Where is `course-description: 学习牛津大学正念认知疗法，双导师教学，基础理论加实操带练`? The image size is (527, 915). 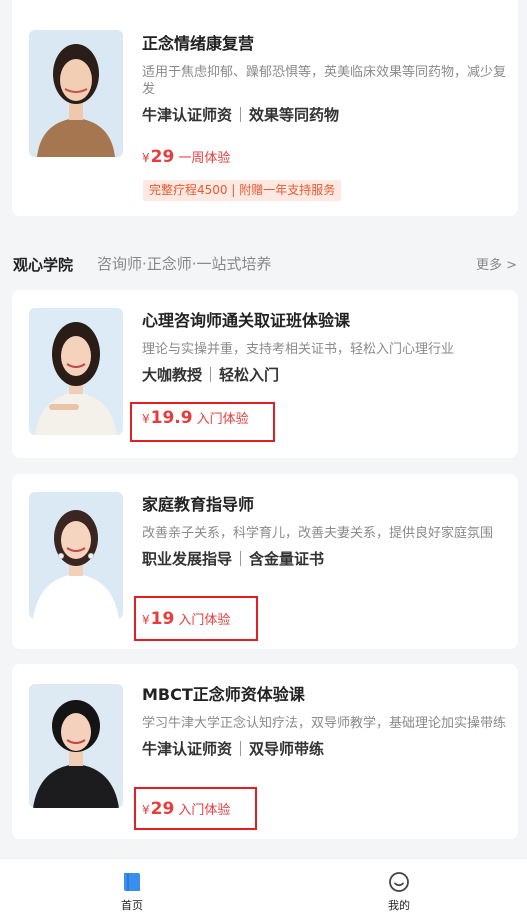 course-description: 学习牛津大学正念认知疗法，双导师教学，基础理论加实操带练 is located at coordinates (324, 723).